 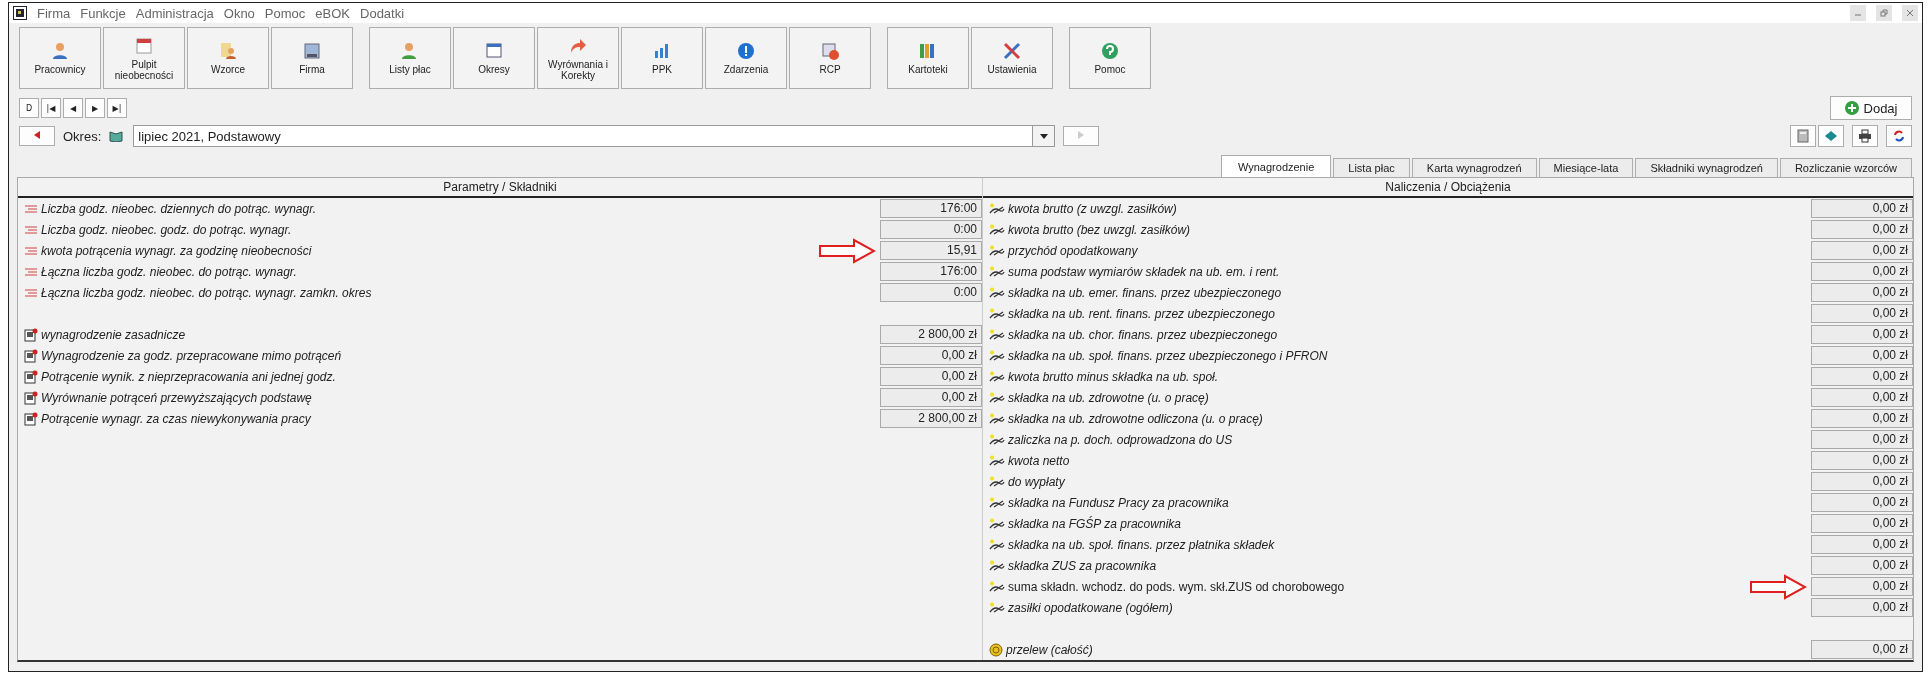 What do you see at coordinates (1141, 313) in the screenshot?
I see `charge-label: składka na ub. rent. finans. przez ubezpieczonego` at bounding box center [1141, 313].